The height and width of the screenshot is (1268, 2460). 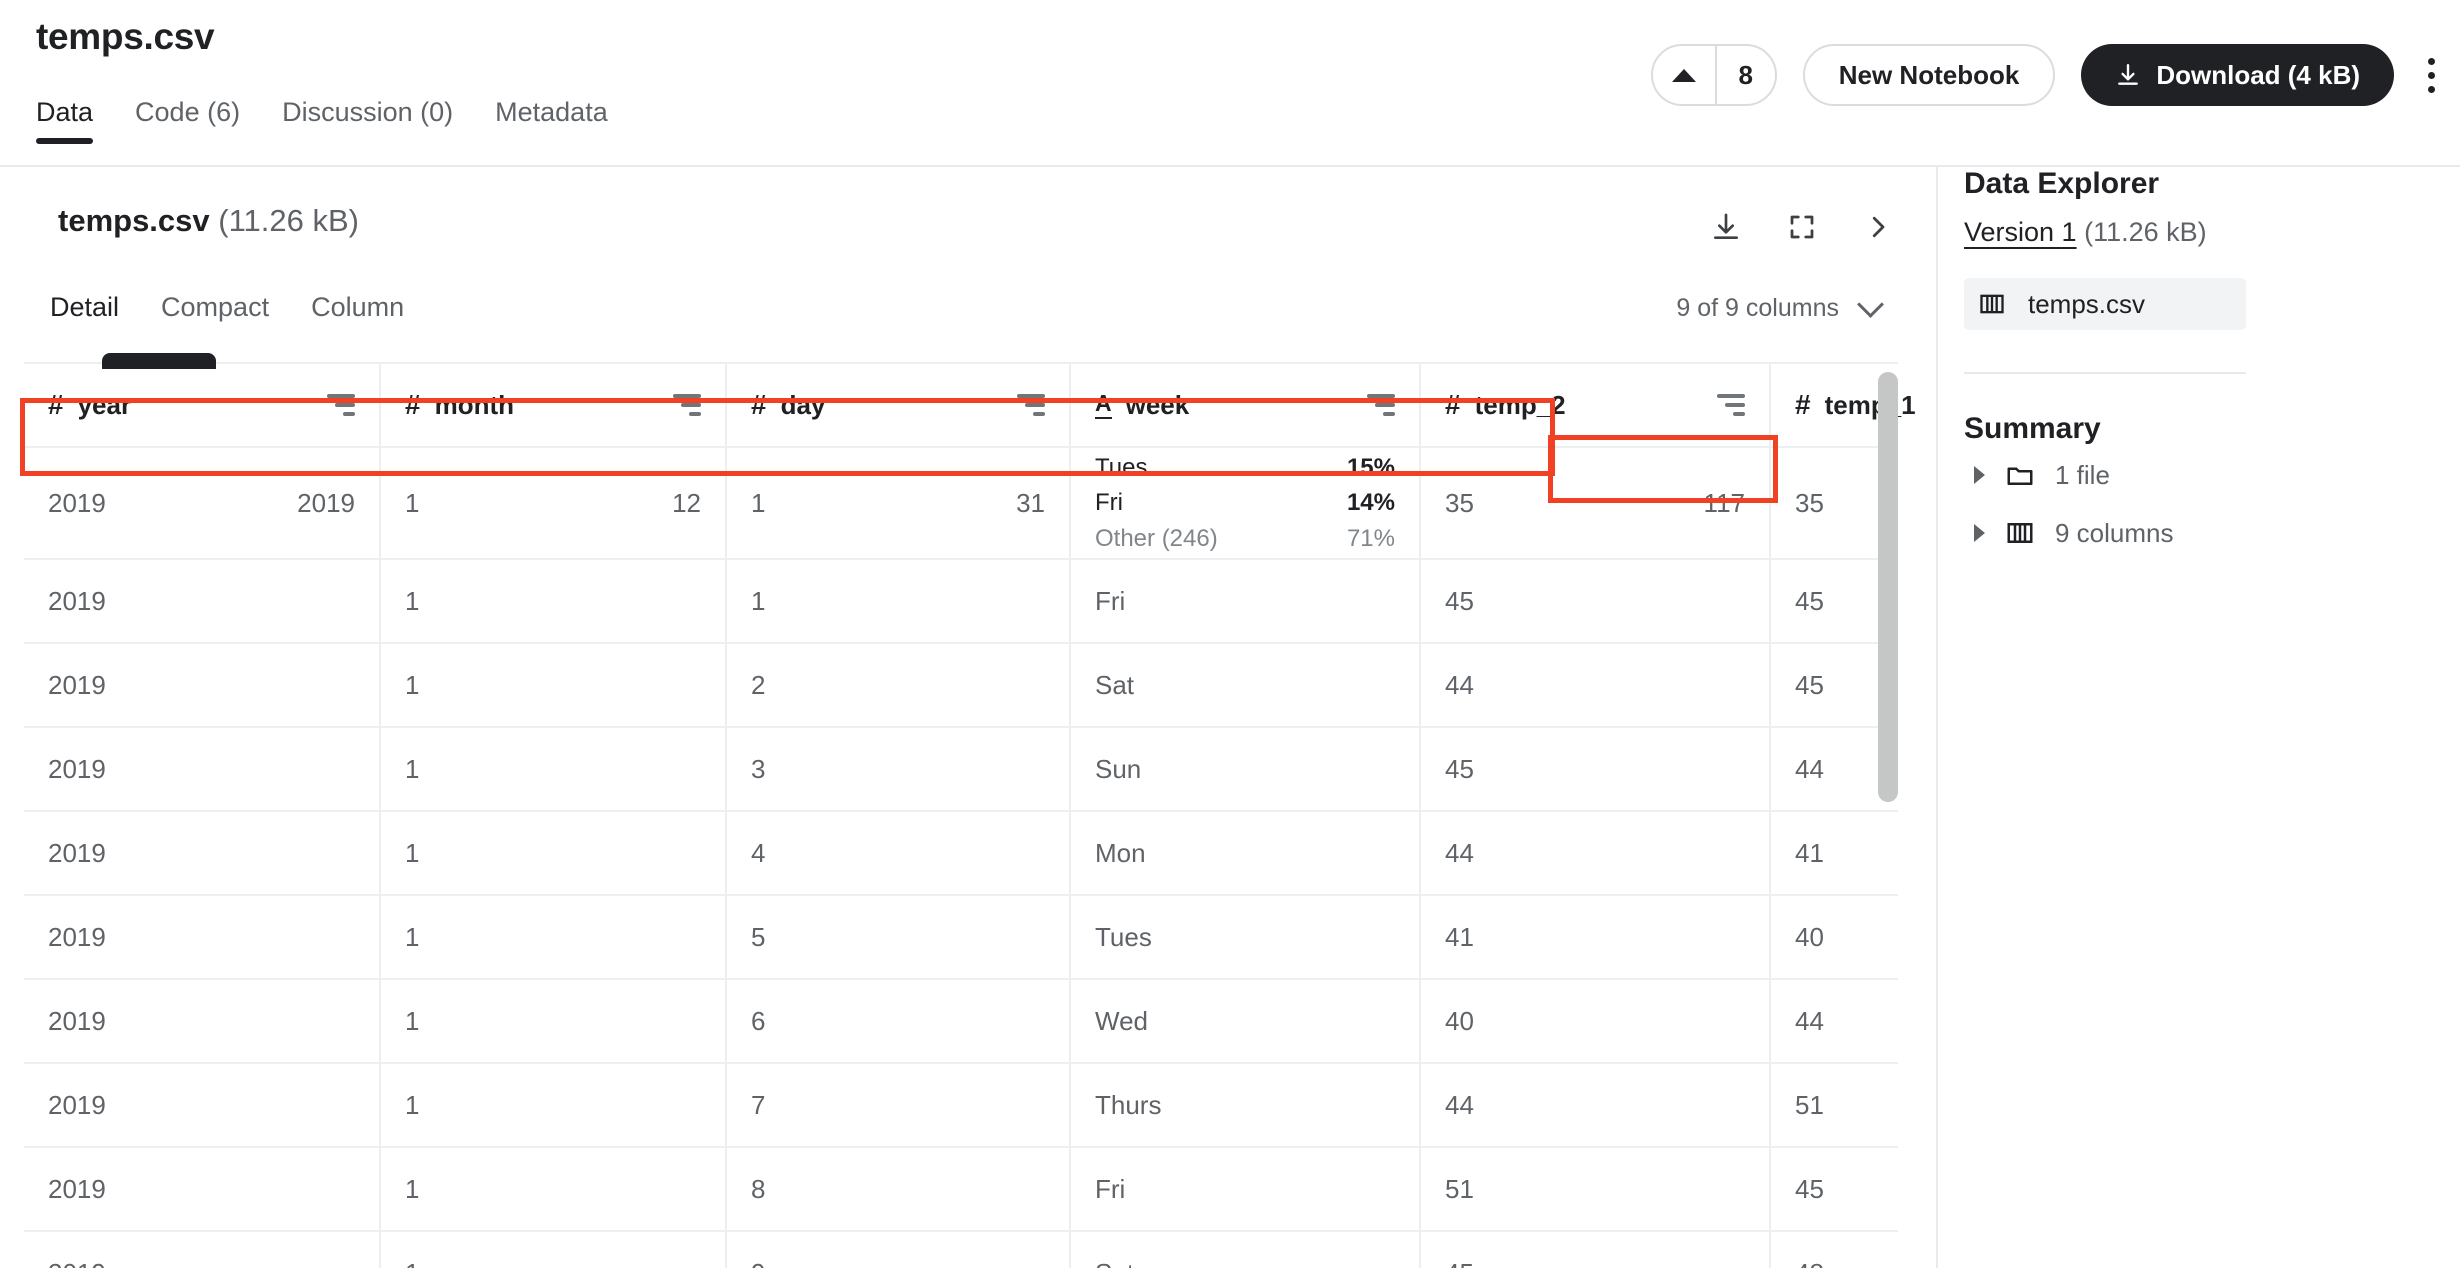 I want to click on view-tab-compact: Compact, so click(x=215, y=314).